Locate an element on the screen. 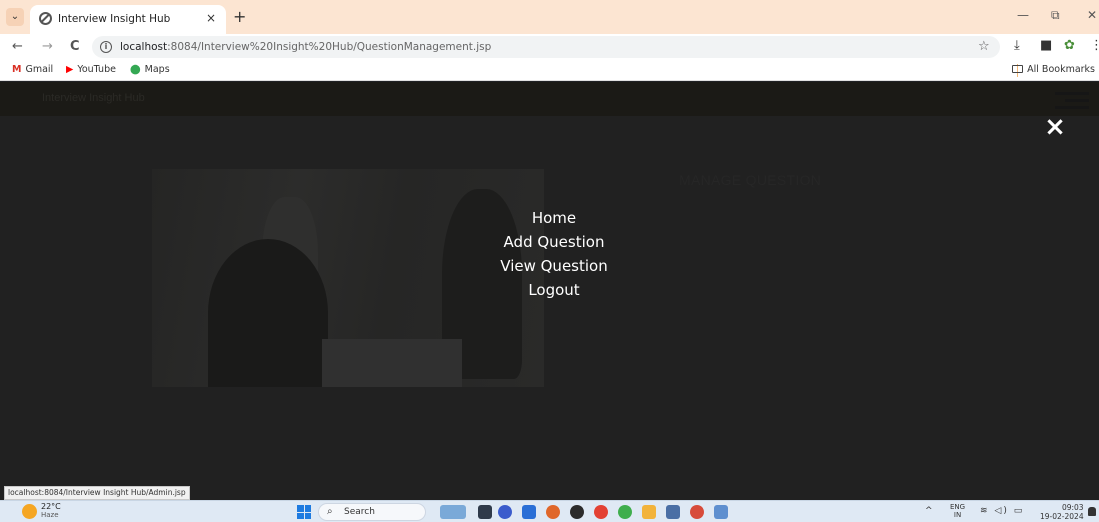 Image resolution: width=1099 pixels, height=522 pixels. reload-button: C is located at coordinates (75, 46).